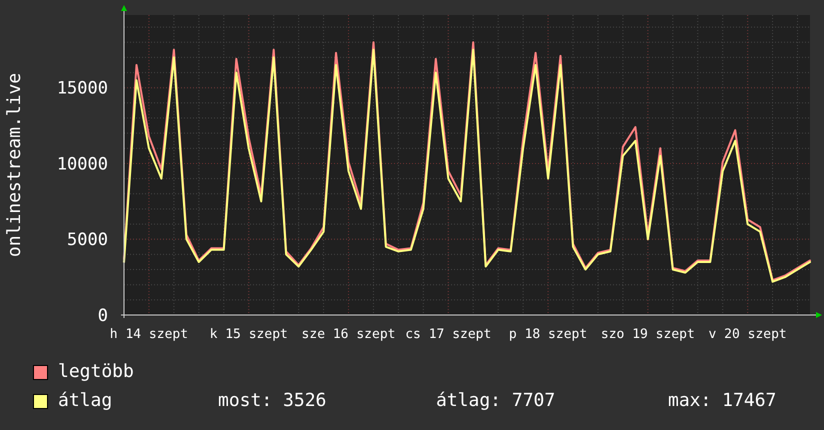 This screenshot has width=824, height=430. What do you see at coordinates (14, 165) in the screenshot?
I see `axis-title: onlinestream.live` at bounding box center [14, 165].